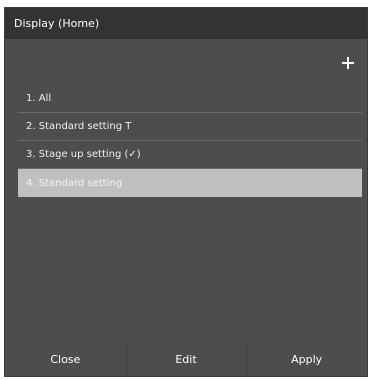  I want to click on list-item-label: 1. All, so click(39, 98).